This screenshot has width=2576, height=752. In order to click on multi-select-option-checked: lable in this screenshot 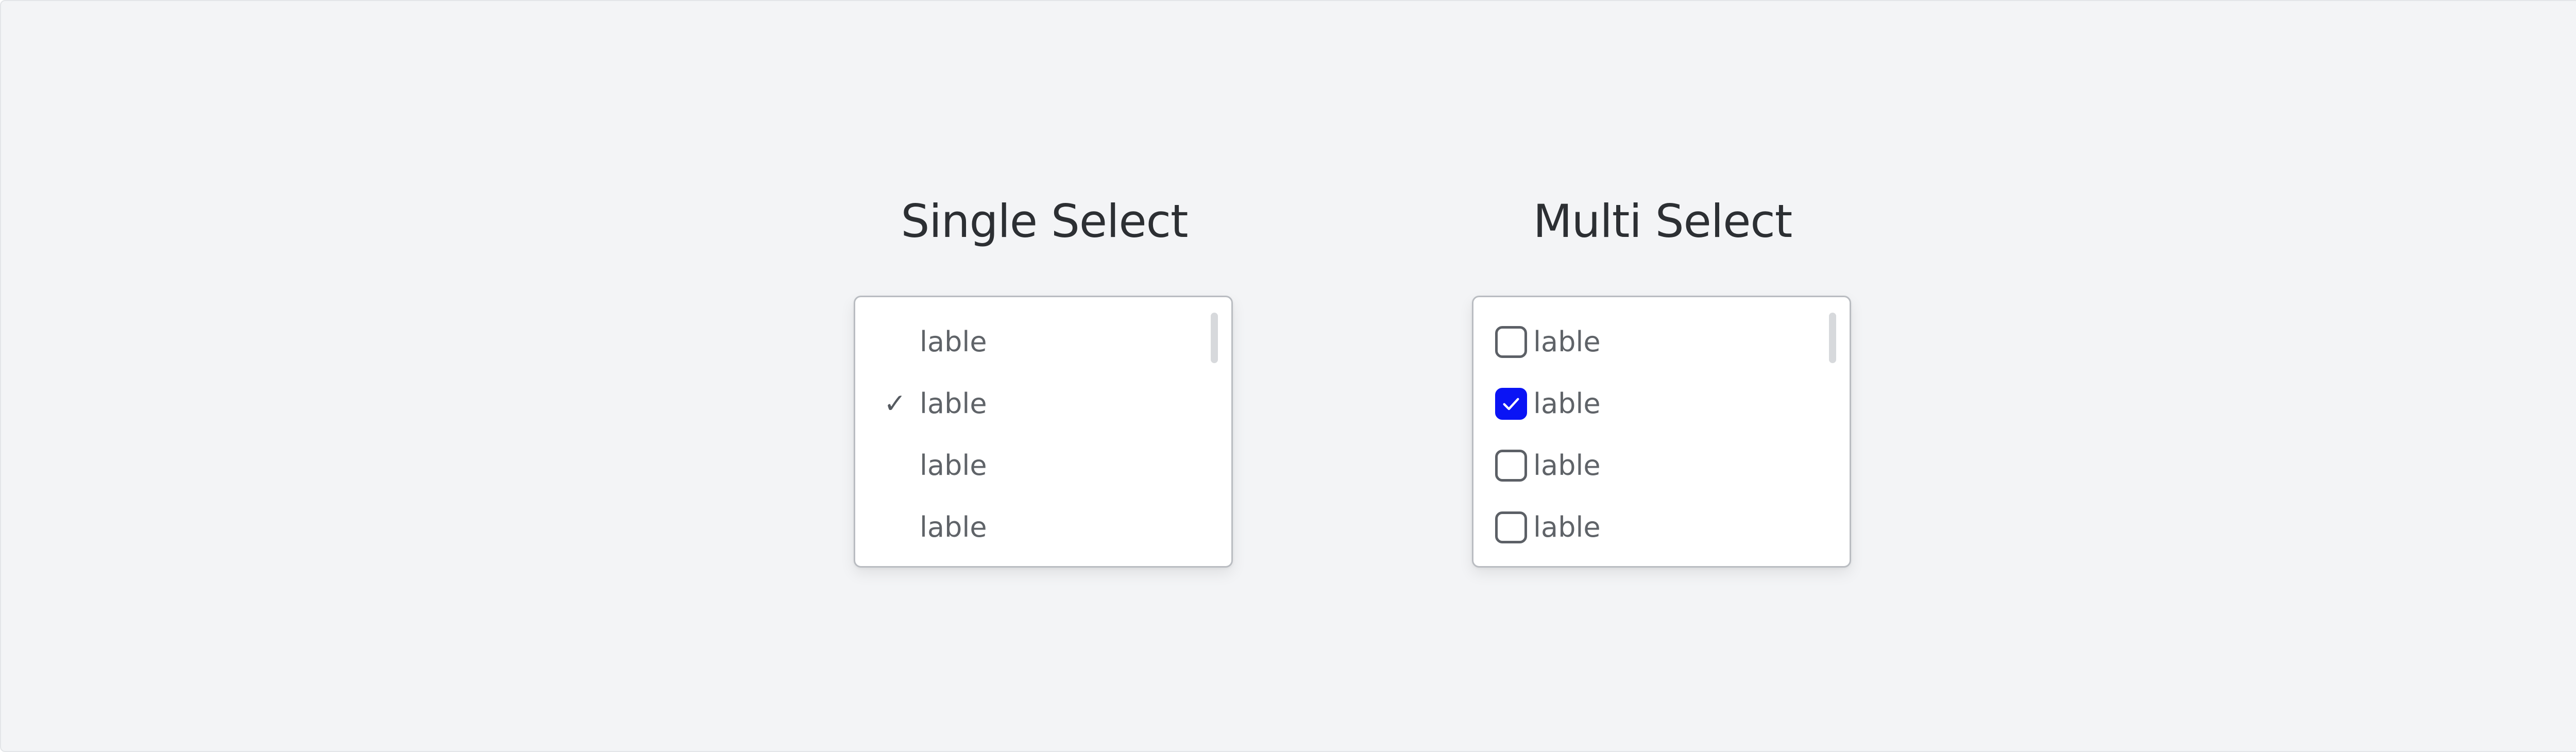, I will do `click(1646, 404)`.